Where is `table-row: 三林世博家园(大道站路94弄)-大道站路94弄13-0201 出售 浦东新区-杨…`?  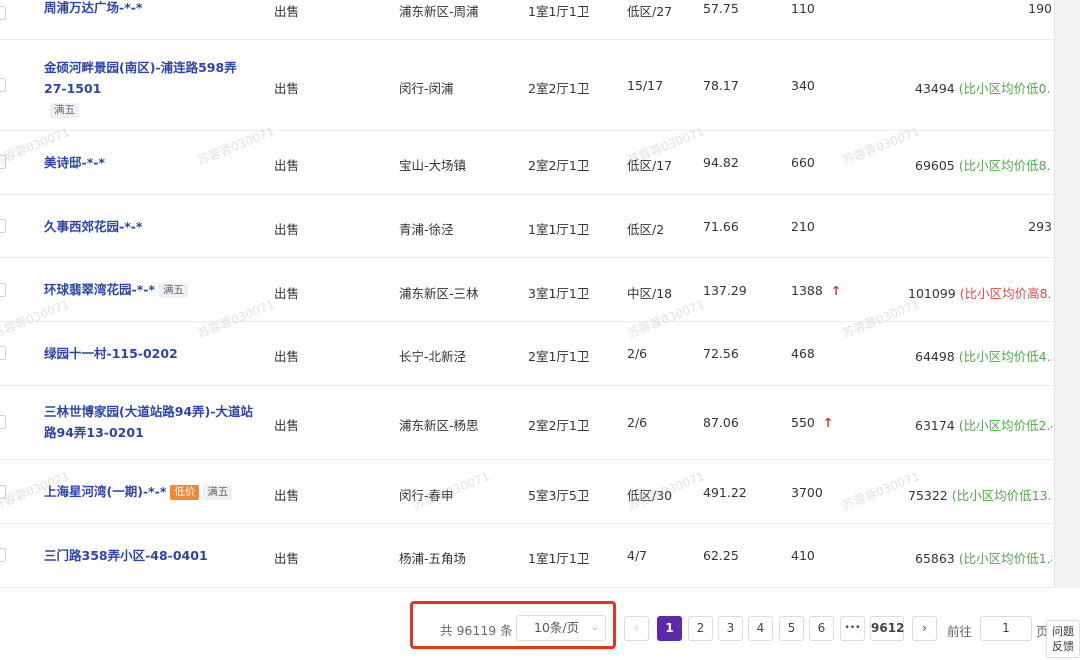
table-row: 三林世博家园(大道站路94弄)-大道站路94弄13-0201 出售 浦东新区-杨… is located at coordinates (527, 423).